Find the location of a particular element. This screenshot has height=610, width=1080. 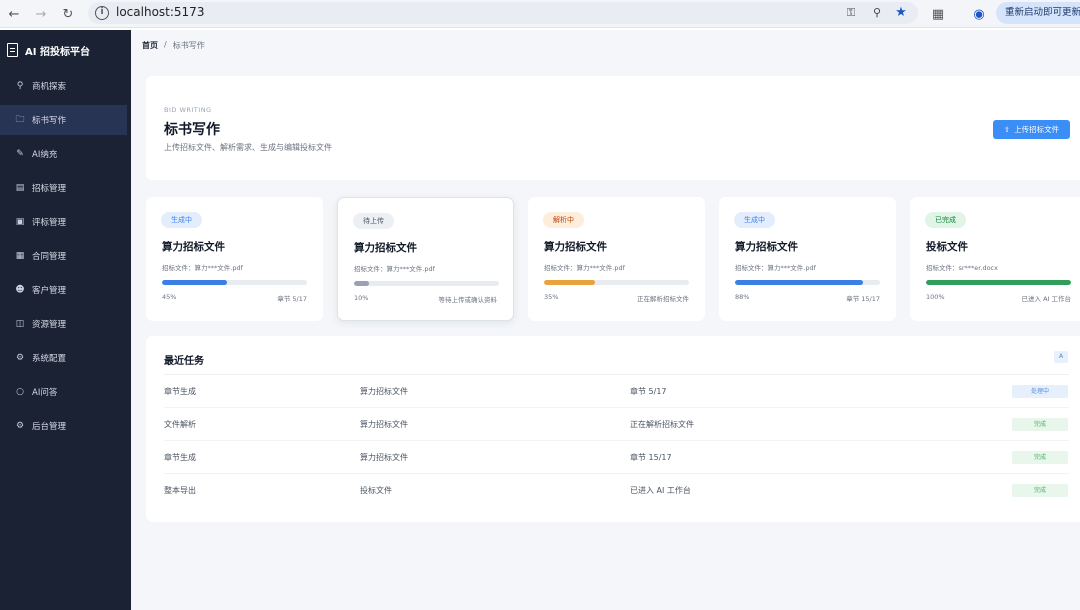

settings-icon: ⚙ is located at coordinates (20, 426).